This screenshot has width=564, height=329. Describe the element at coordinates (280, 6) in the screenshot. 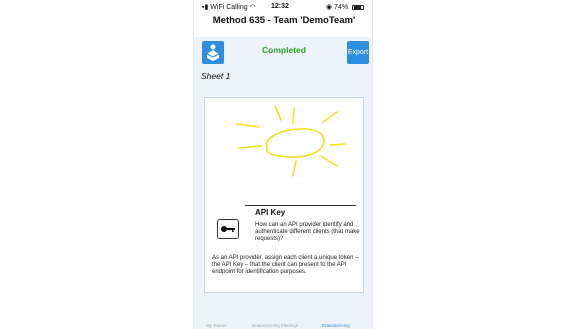

I see `clock: 12:32` at that location.